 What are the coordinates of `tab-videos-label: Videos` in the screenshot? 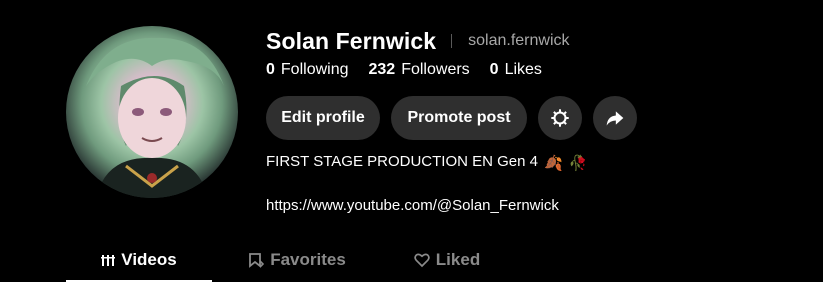 It's located at (149, 259).